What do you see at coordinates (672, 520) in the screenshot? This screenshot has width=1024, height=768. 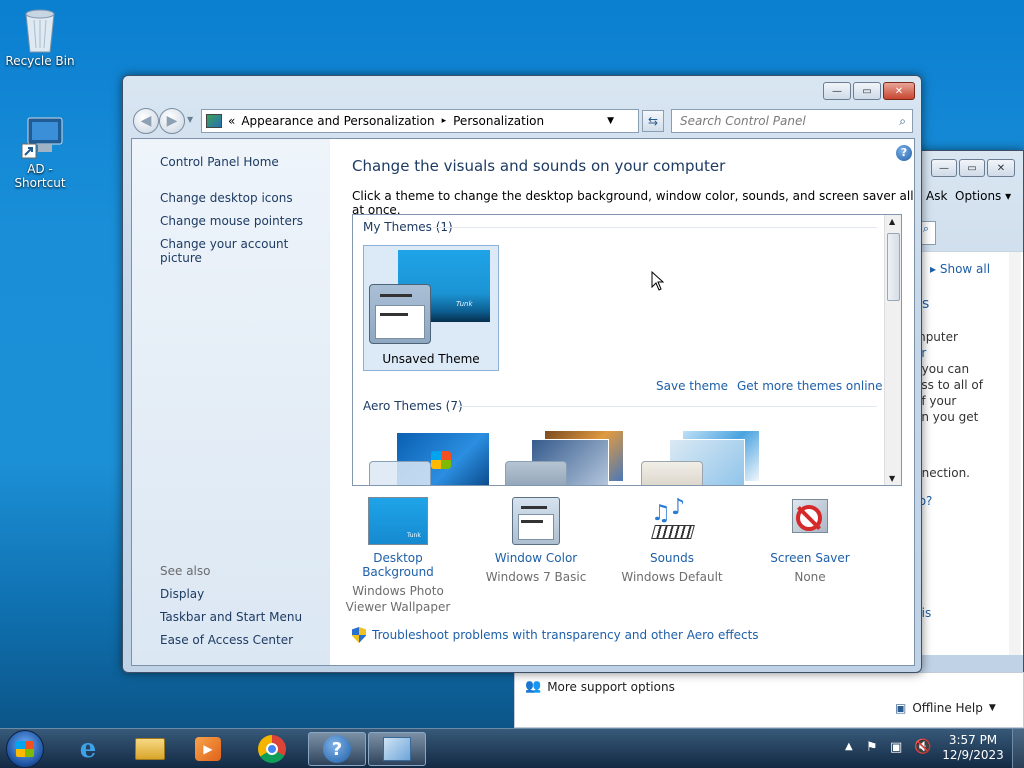 I see `sounds-icon: ♫ ♪` at bounding box center [672, 520].